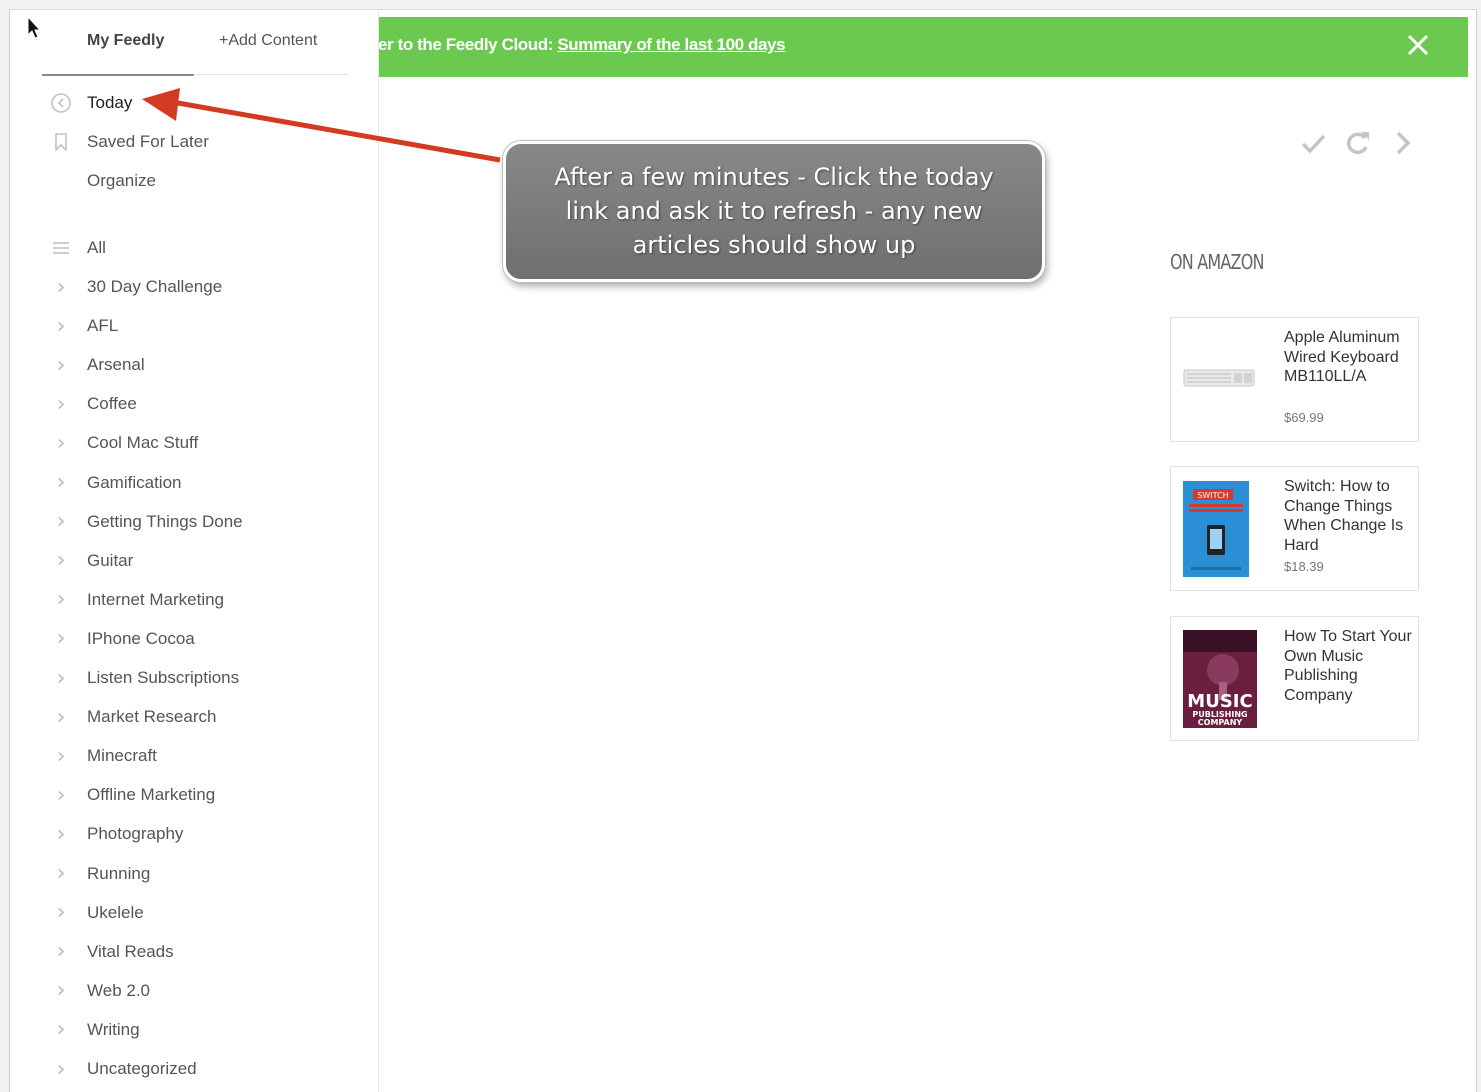 This screenshot has width=1481, height=1092. I want to click on tab-add-content: +Add Content, so click(268, 41).